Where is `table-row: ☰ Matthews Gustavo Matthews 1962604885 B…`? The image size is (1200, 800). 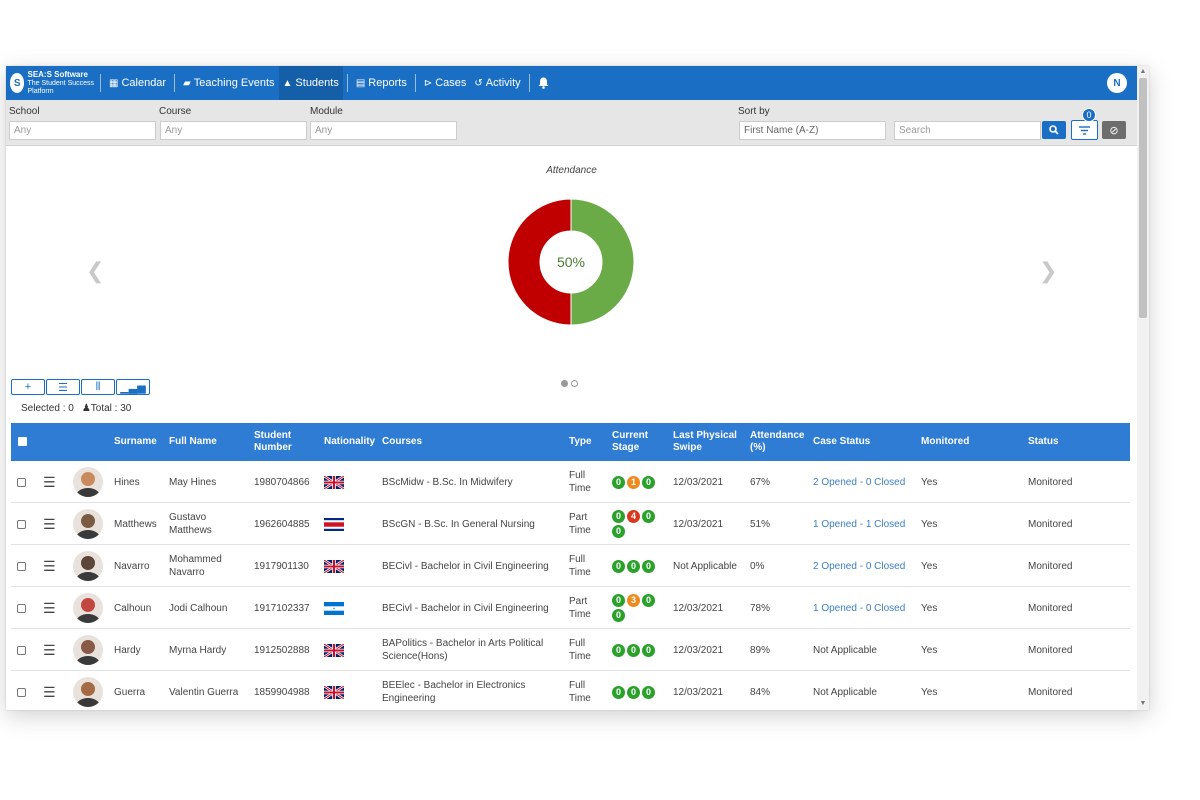 table-row: ☰ Matthews Gustavo Matthews 1962604885 B… is located at coordinates (570, 524).